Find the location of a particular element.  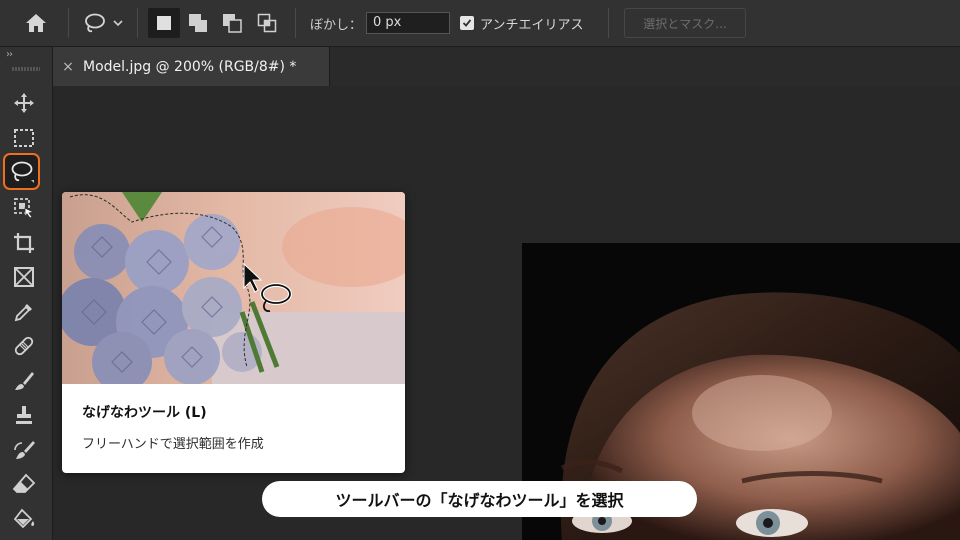

subtract-from-selection-icon is located at coordinates (232, 23).